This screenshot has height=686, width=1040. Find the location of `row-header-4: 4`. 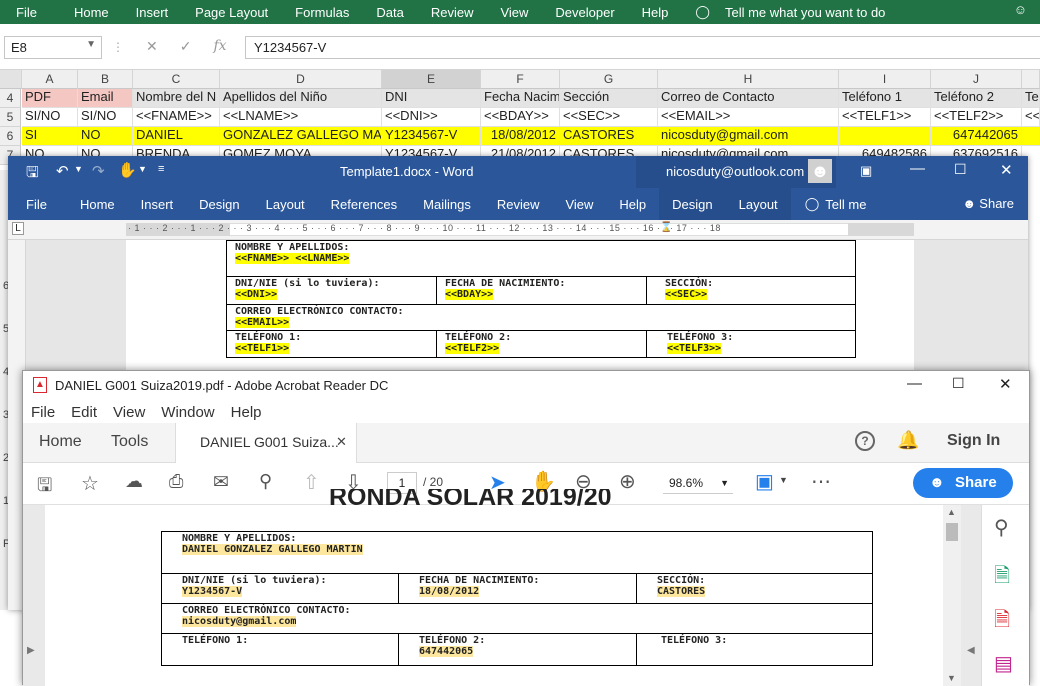

row-header-4: 4 is located at coordinates (10, 98).